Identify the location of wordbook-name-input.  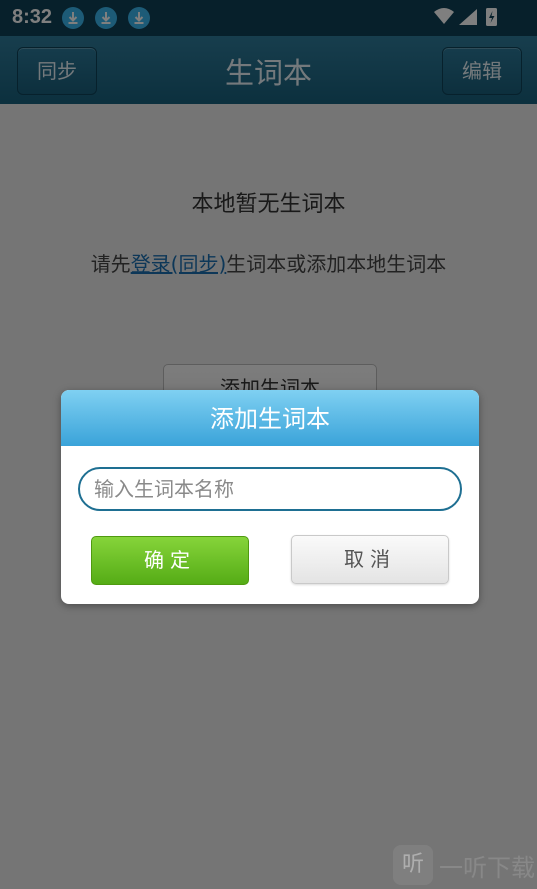
(270, 489).